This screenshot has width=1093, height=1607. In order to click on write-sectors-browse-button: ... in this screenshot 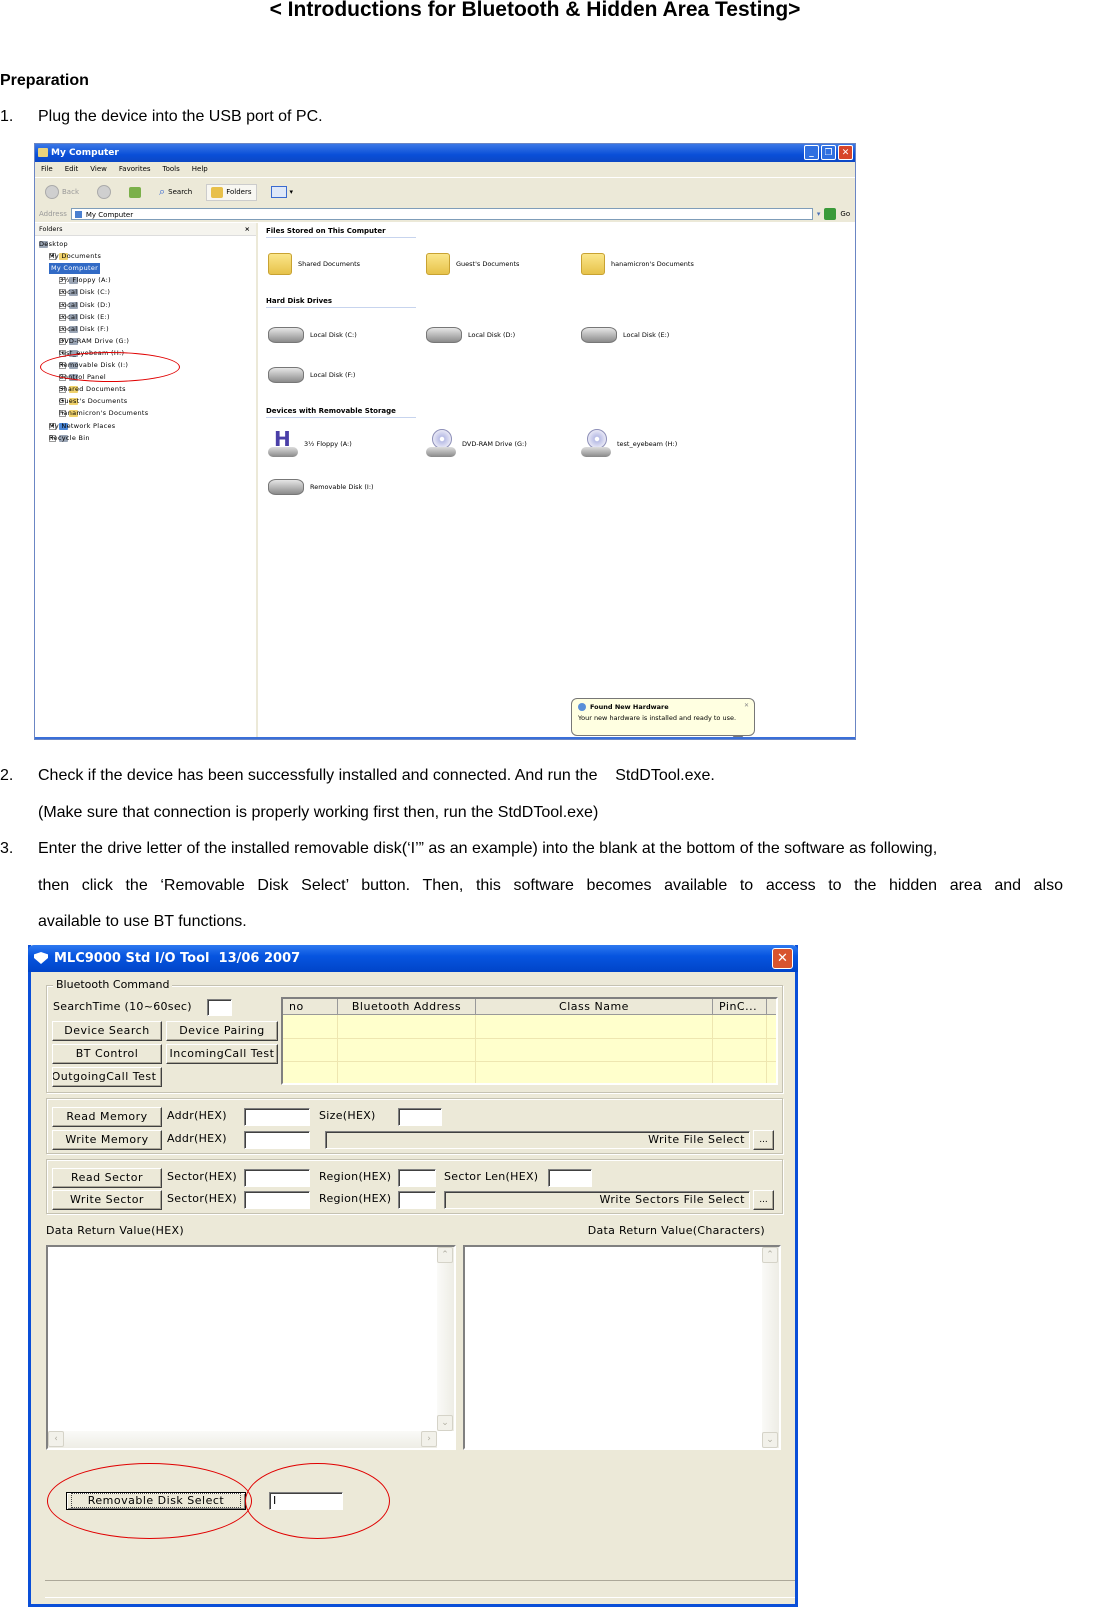, I will do `click(763, 1200)`.